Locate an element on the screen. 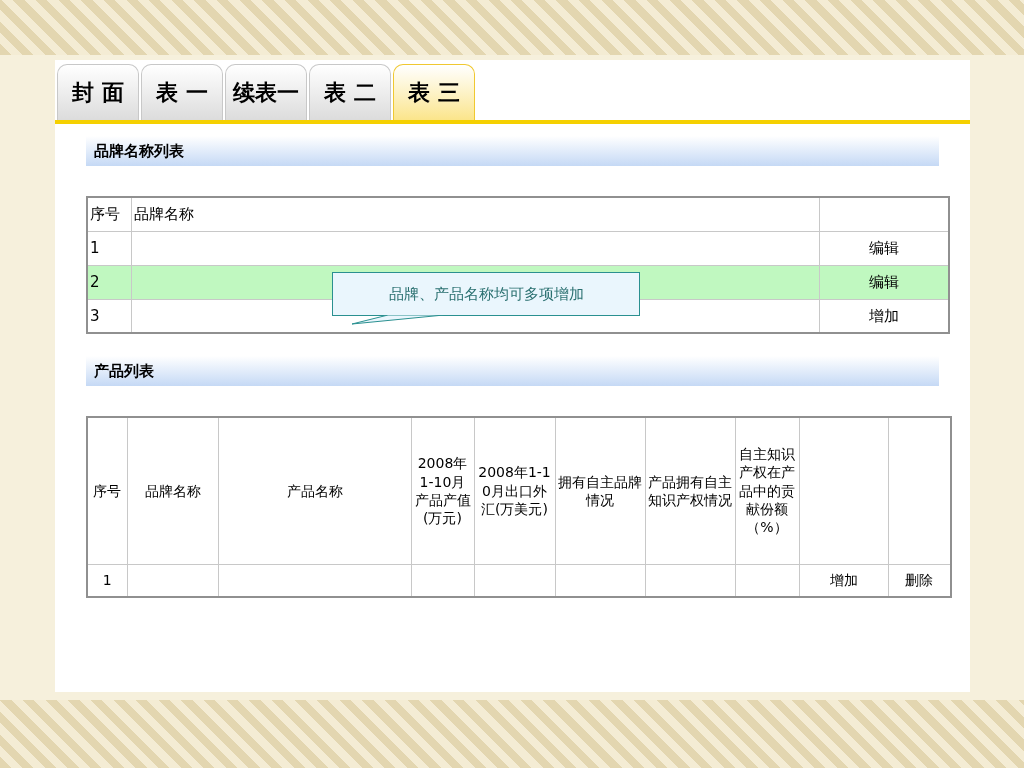 The height and width of the screenshot is (768, 1024). section-header: 品牌名称列表 is located at coordinates (512, 151).